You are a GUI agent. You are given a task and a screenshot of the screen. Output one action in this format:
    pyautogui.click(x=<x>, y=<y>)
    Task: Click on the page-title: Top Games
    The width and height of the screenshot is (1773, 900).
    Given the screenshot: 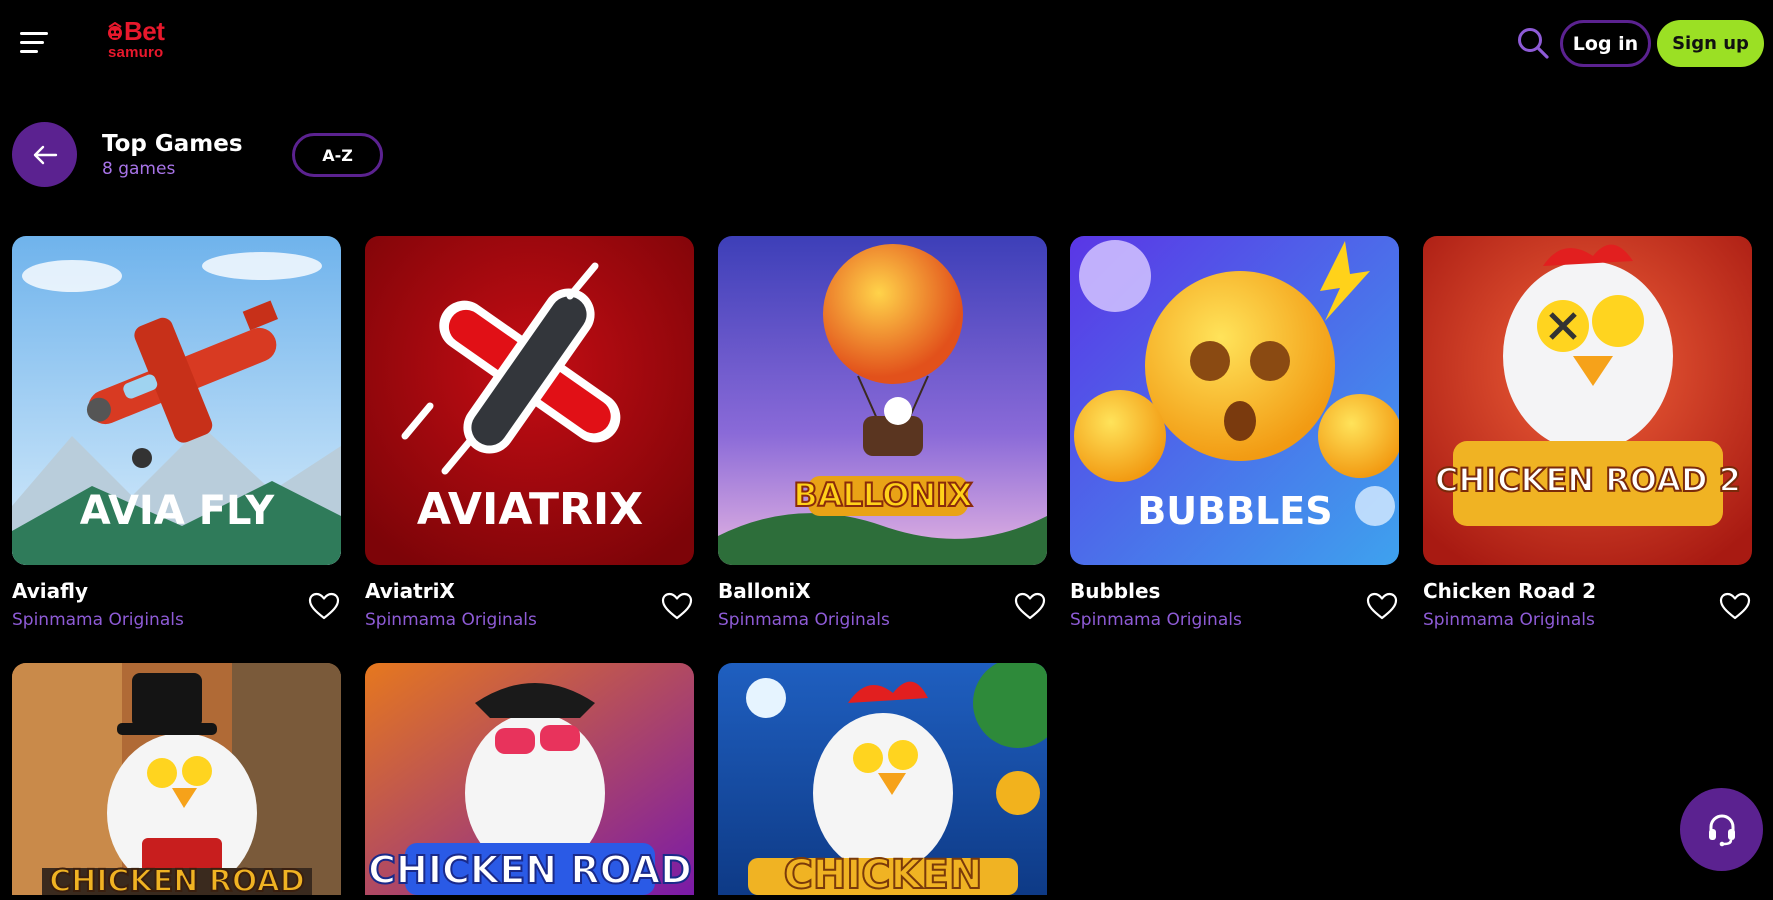 What is the action you would take?
    pyautogui.click(x=172, y=144)
    